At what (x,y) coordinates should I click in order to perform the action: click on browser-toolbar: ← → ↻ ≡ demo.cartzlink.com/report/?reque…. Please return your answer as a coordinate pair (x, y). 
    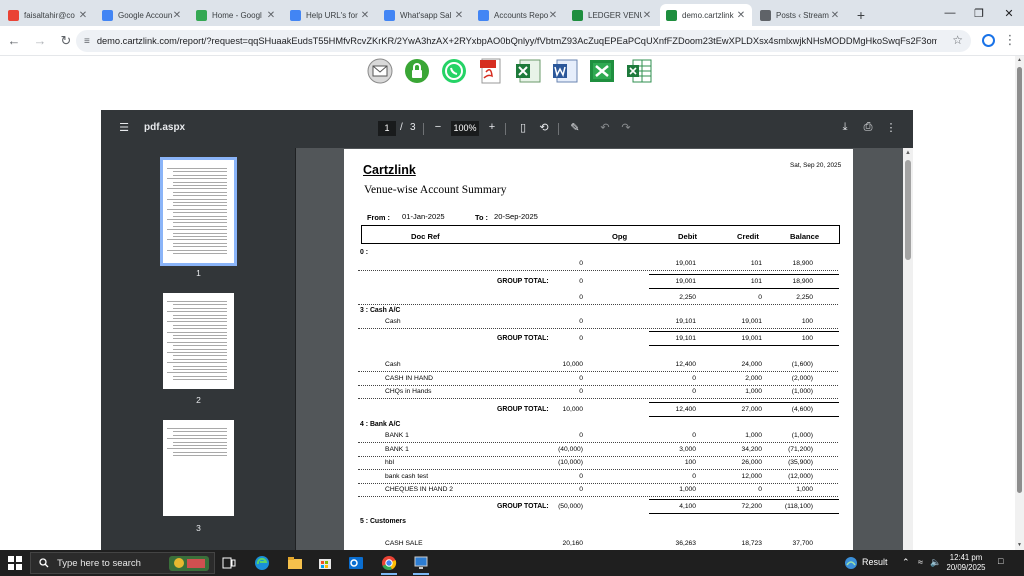
    Looking at the image, I should click on (512, 41).